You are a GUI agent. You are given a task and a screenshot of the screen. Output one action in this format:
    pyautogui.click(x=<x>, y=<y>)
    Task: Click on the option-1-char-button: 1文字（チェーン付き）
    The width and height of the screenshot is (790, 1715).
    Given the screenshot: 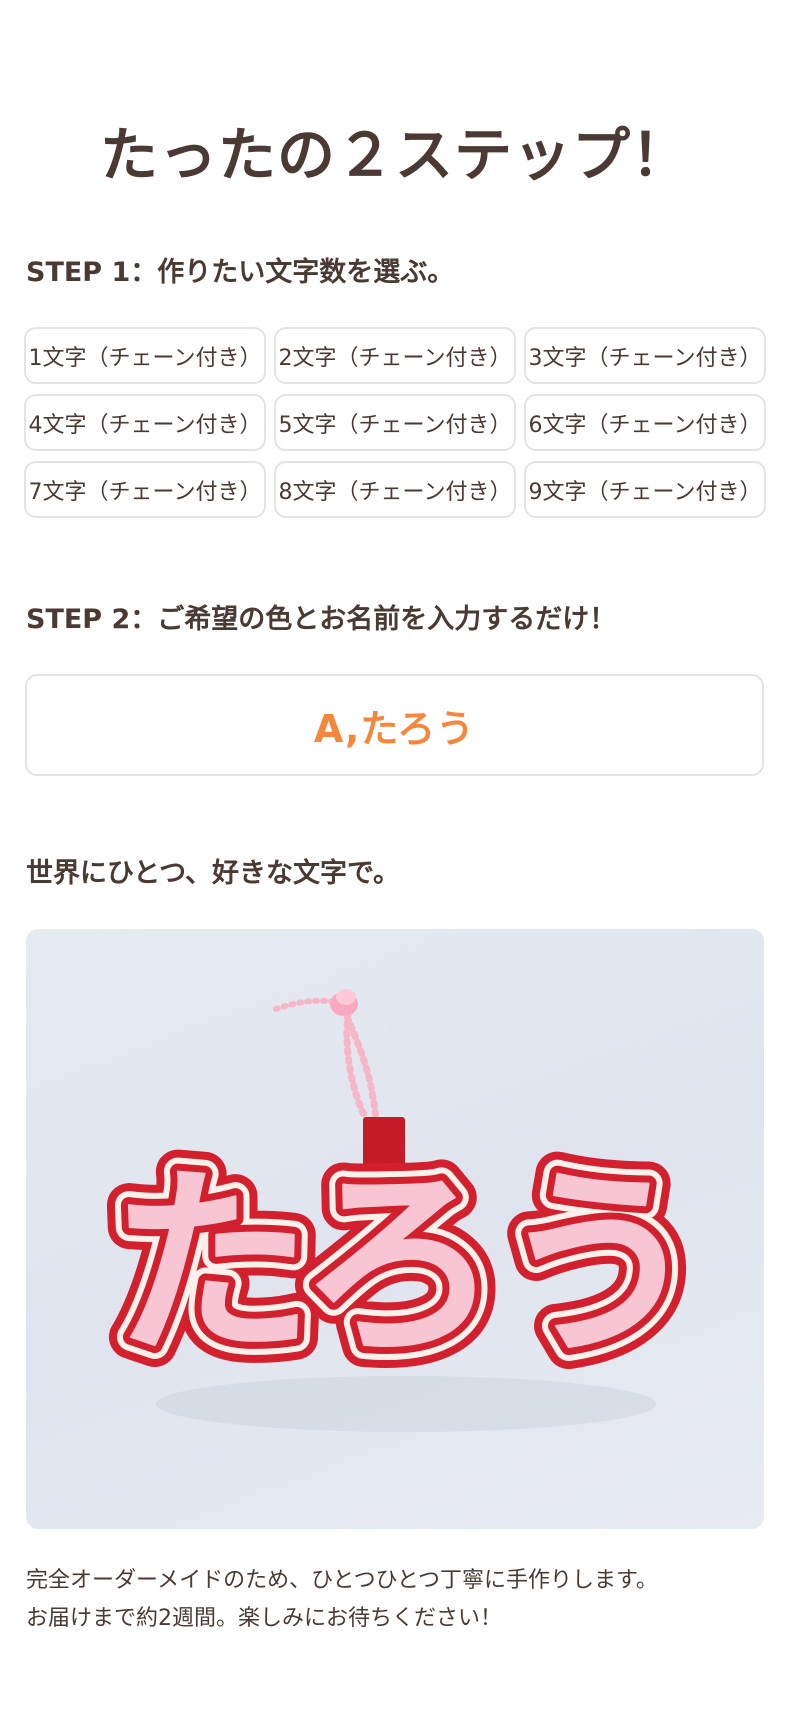 What is the action you would take?
    pyautogui.click(x=145, y=355)
    